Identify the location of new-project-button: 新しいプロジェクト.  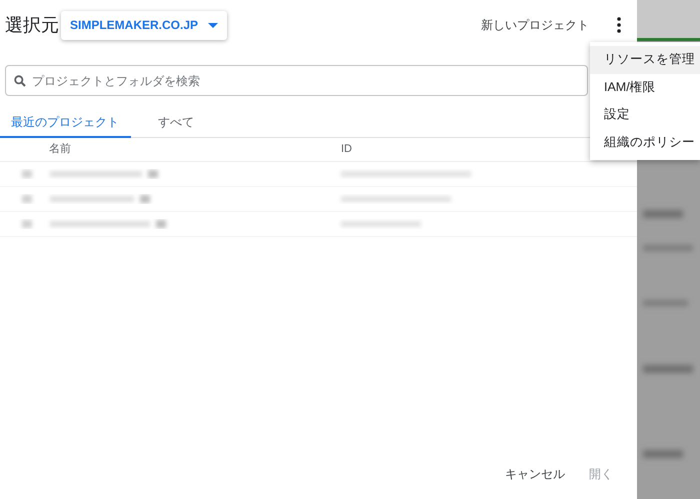
(535, 25).